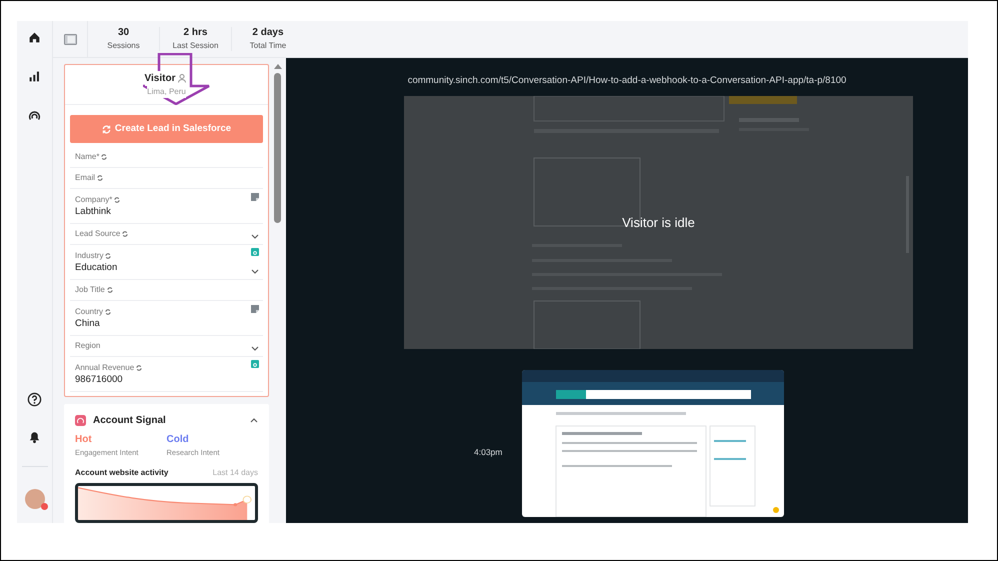 This screenshot has width=998, height=561. Describe the element at coordinates (123, 46) in the screenshot. I see `stat-label: Sessions` at that location.